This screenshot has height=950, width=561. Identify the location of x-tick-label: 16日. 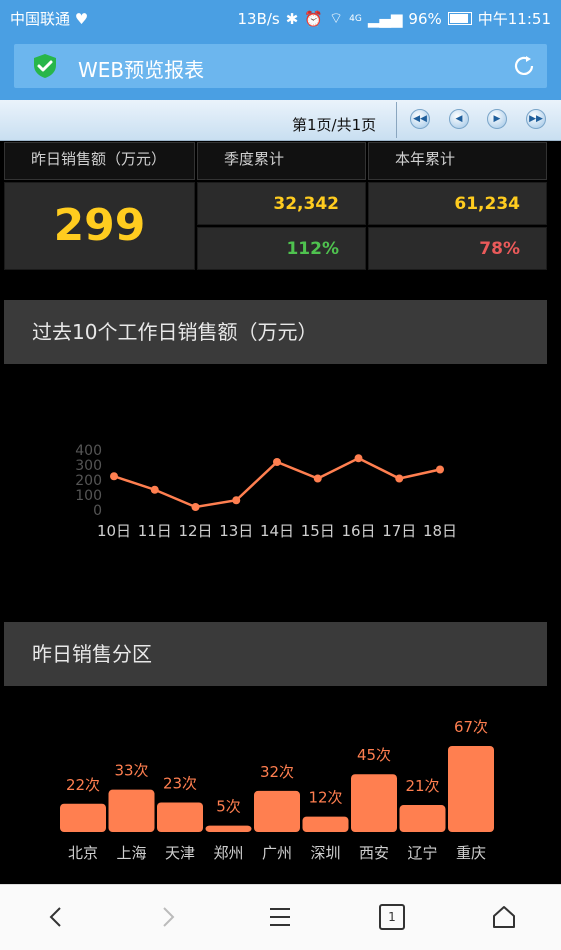
(358, 531).